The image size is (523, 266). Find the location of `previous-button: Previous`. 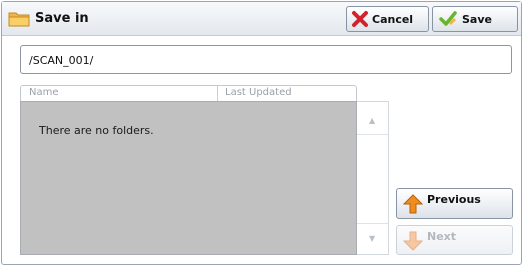

previous-button: Previous is located at coordinates (454, 203).